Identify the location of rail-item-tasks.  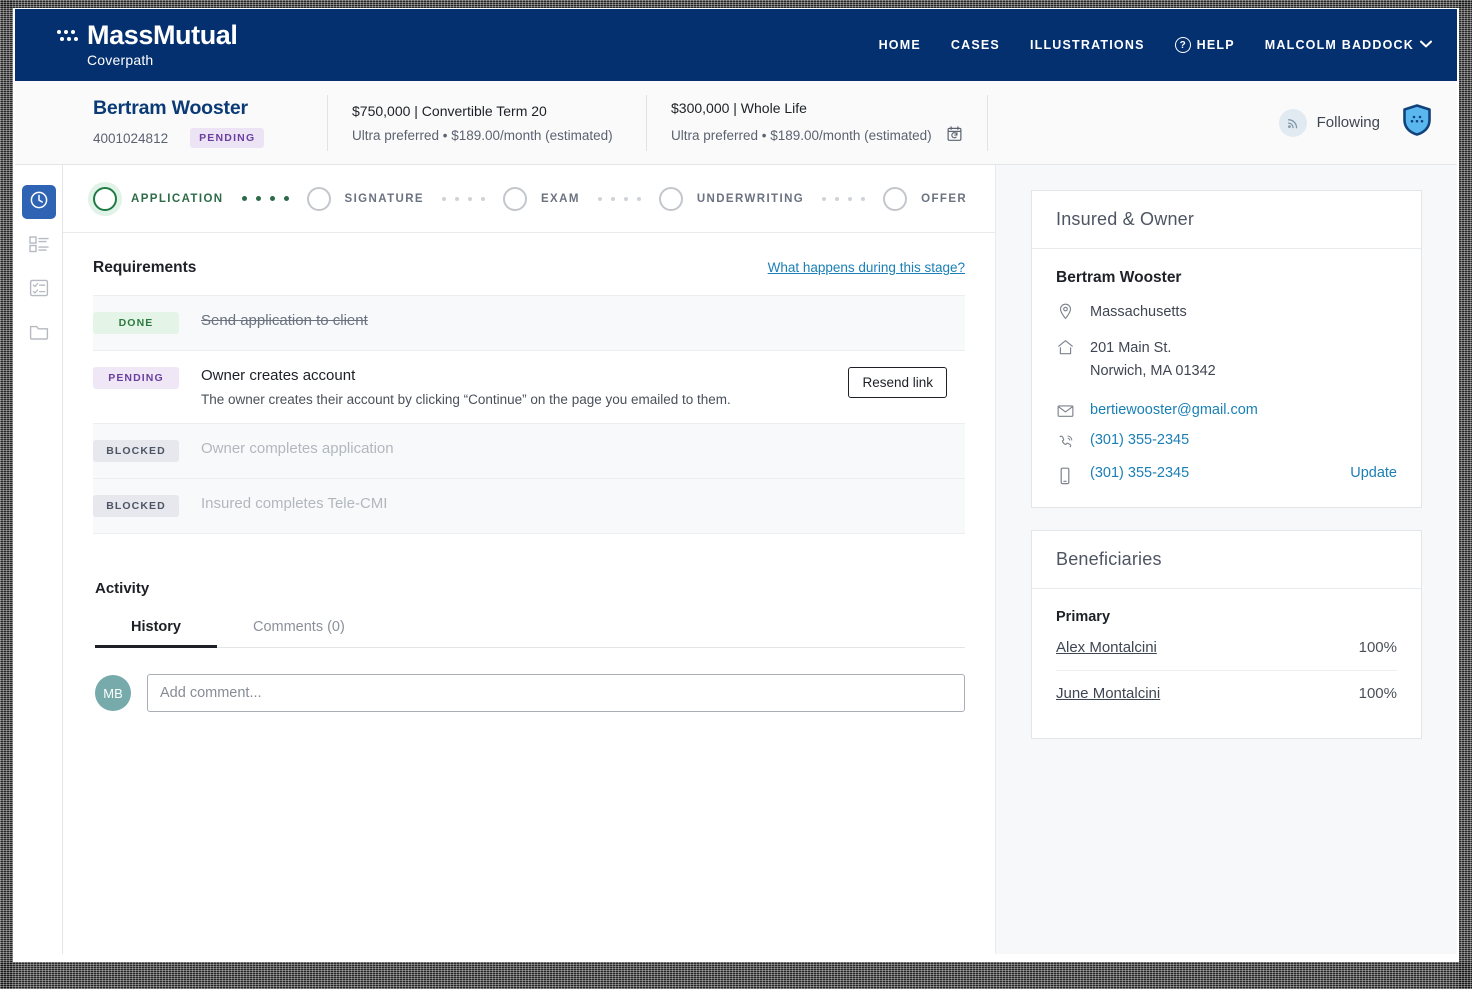
(39, 290).